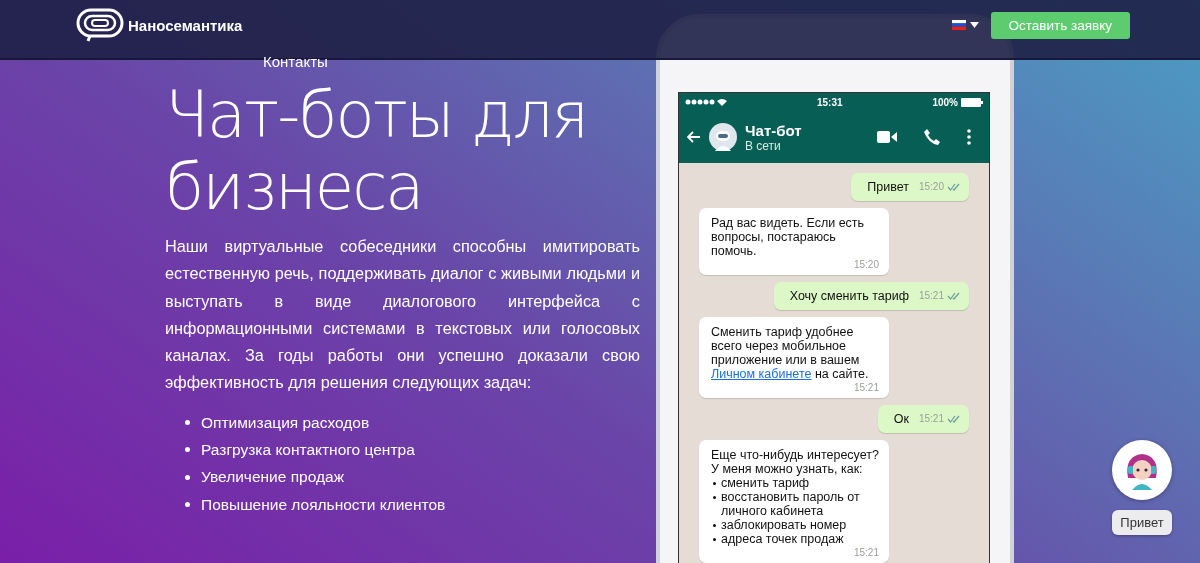  What do you see at coordinates (761, 374) in the screenshot?
I see `account-link: Личном кабинете` at bounding box center [761, 374].